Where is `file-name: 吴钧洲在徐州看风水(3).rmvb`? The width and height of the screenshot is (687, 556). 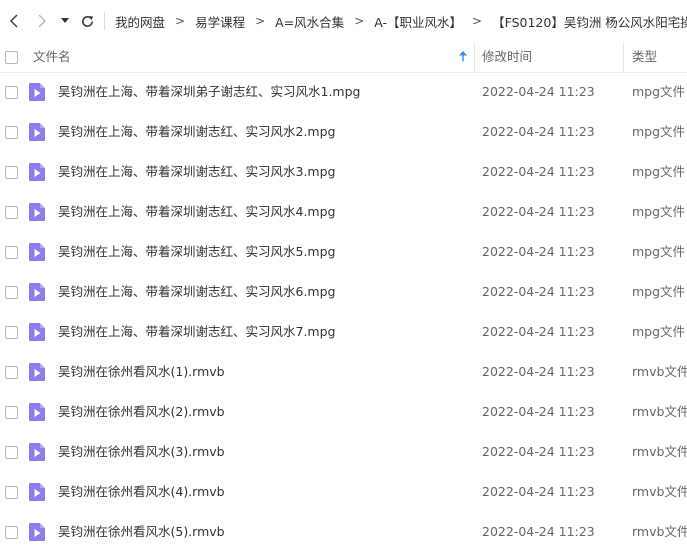
file-name: 吴钧洲在徐州看风水(3).rmvb is located at coordinates (141, 452).